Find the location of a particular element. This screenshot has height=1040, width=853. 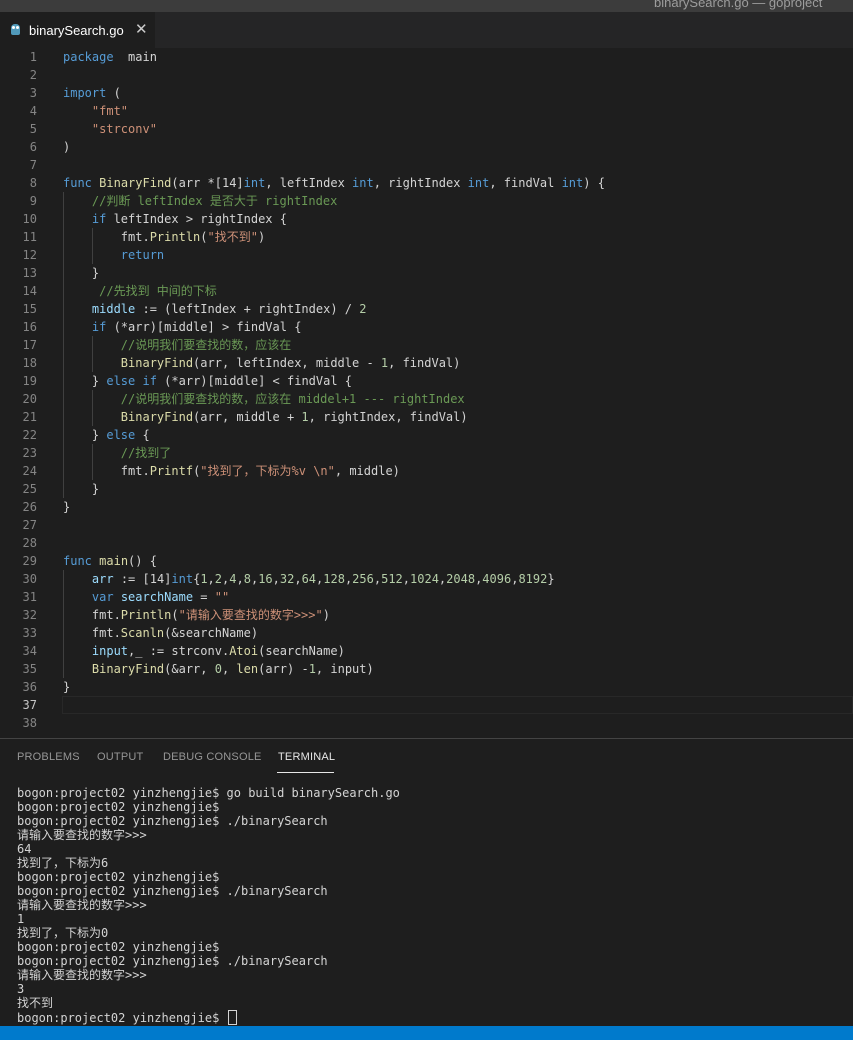

code-line: 25 } is located at coordinates (426, 489).